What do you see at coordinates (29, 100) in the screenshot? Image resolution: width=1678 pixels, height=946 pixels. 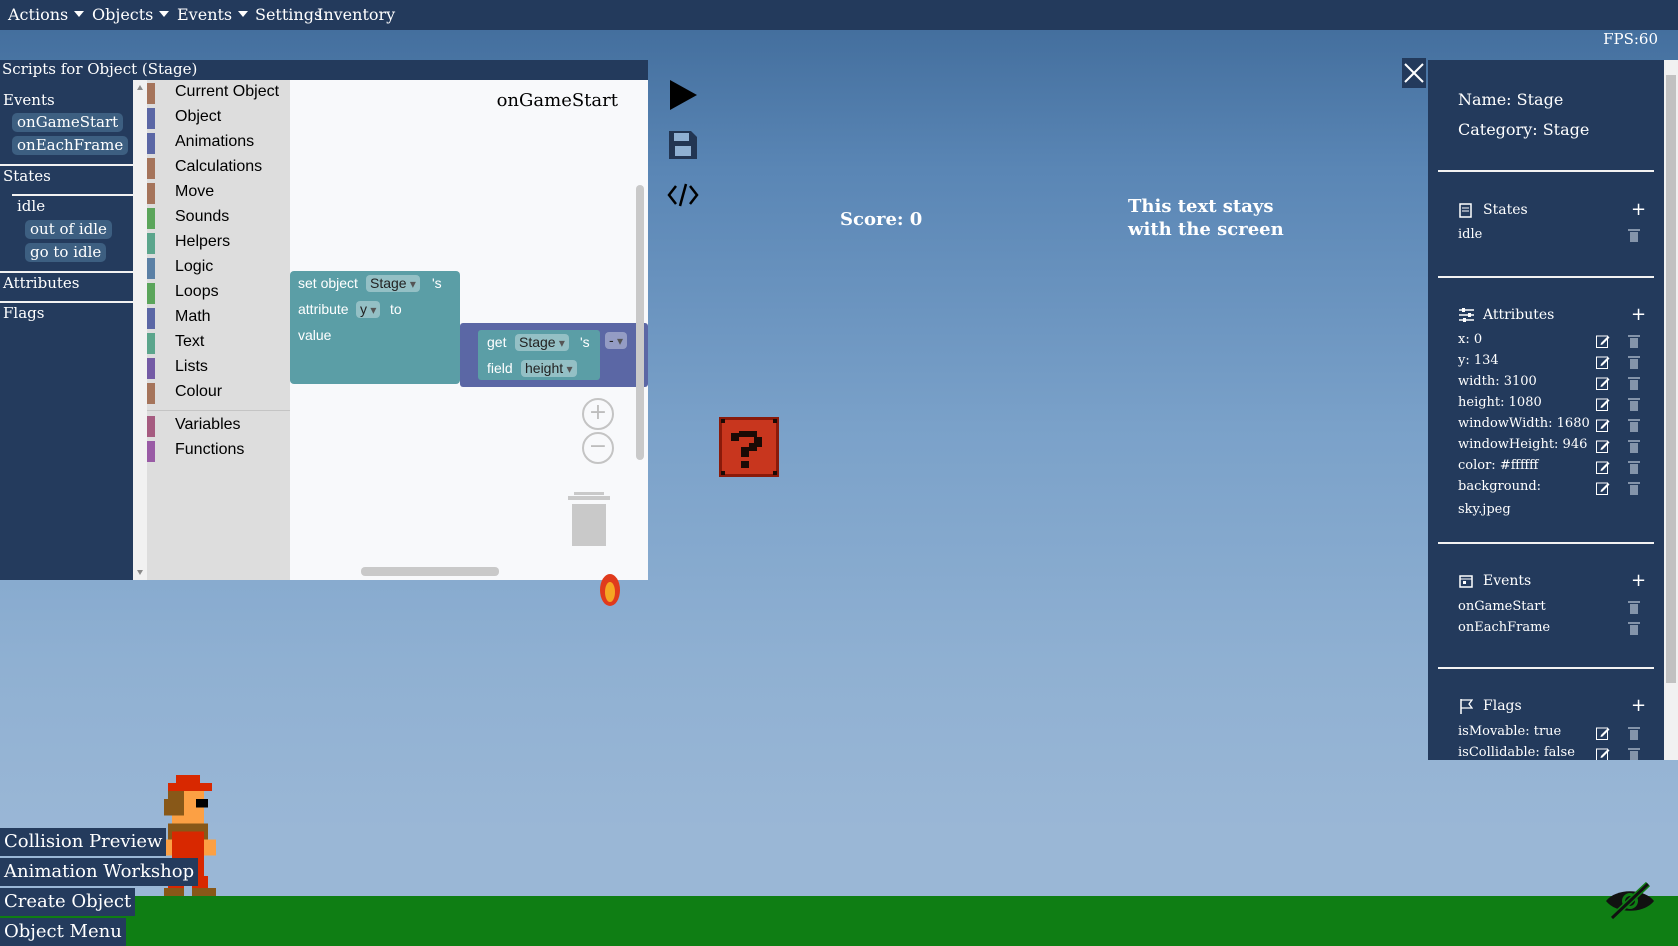 I see `tree-events-header: Events` at bounding box center [29, 100].